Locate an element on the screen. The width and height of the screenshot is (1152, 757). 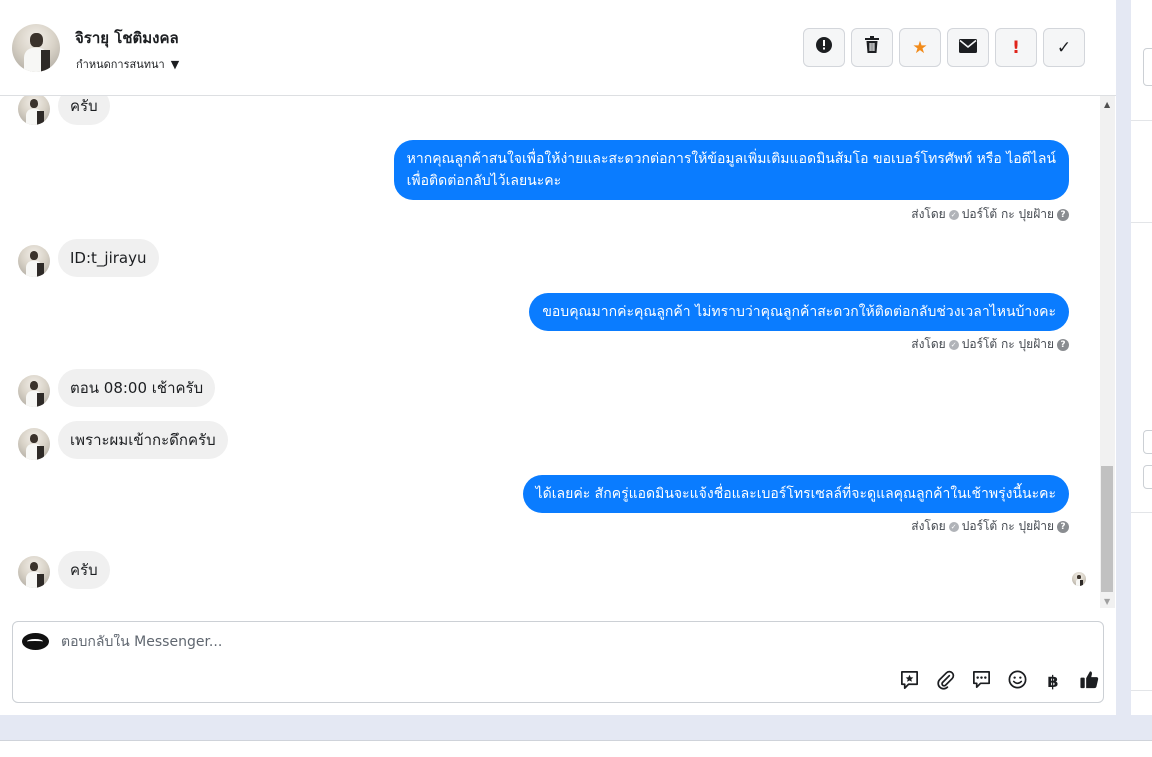
attach-file-button is located at coordinates (945, 681).